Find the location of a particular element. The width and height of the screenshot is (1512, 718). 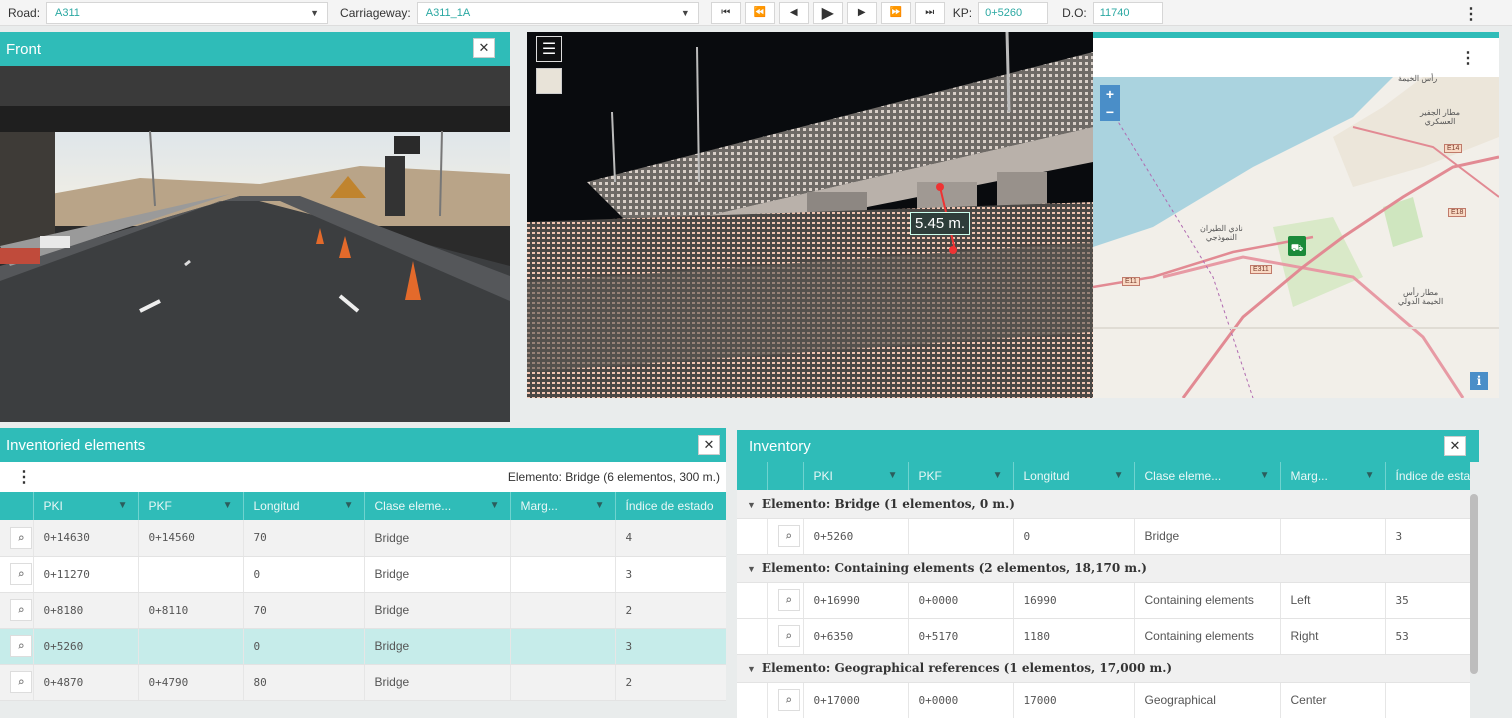

road-select: A311 ▼ is located at coordinates (187, 12).